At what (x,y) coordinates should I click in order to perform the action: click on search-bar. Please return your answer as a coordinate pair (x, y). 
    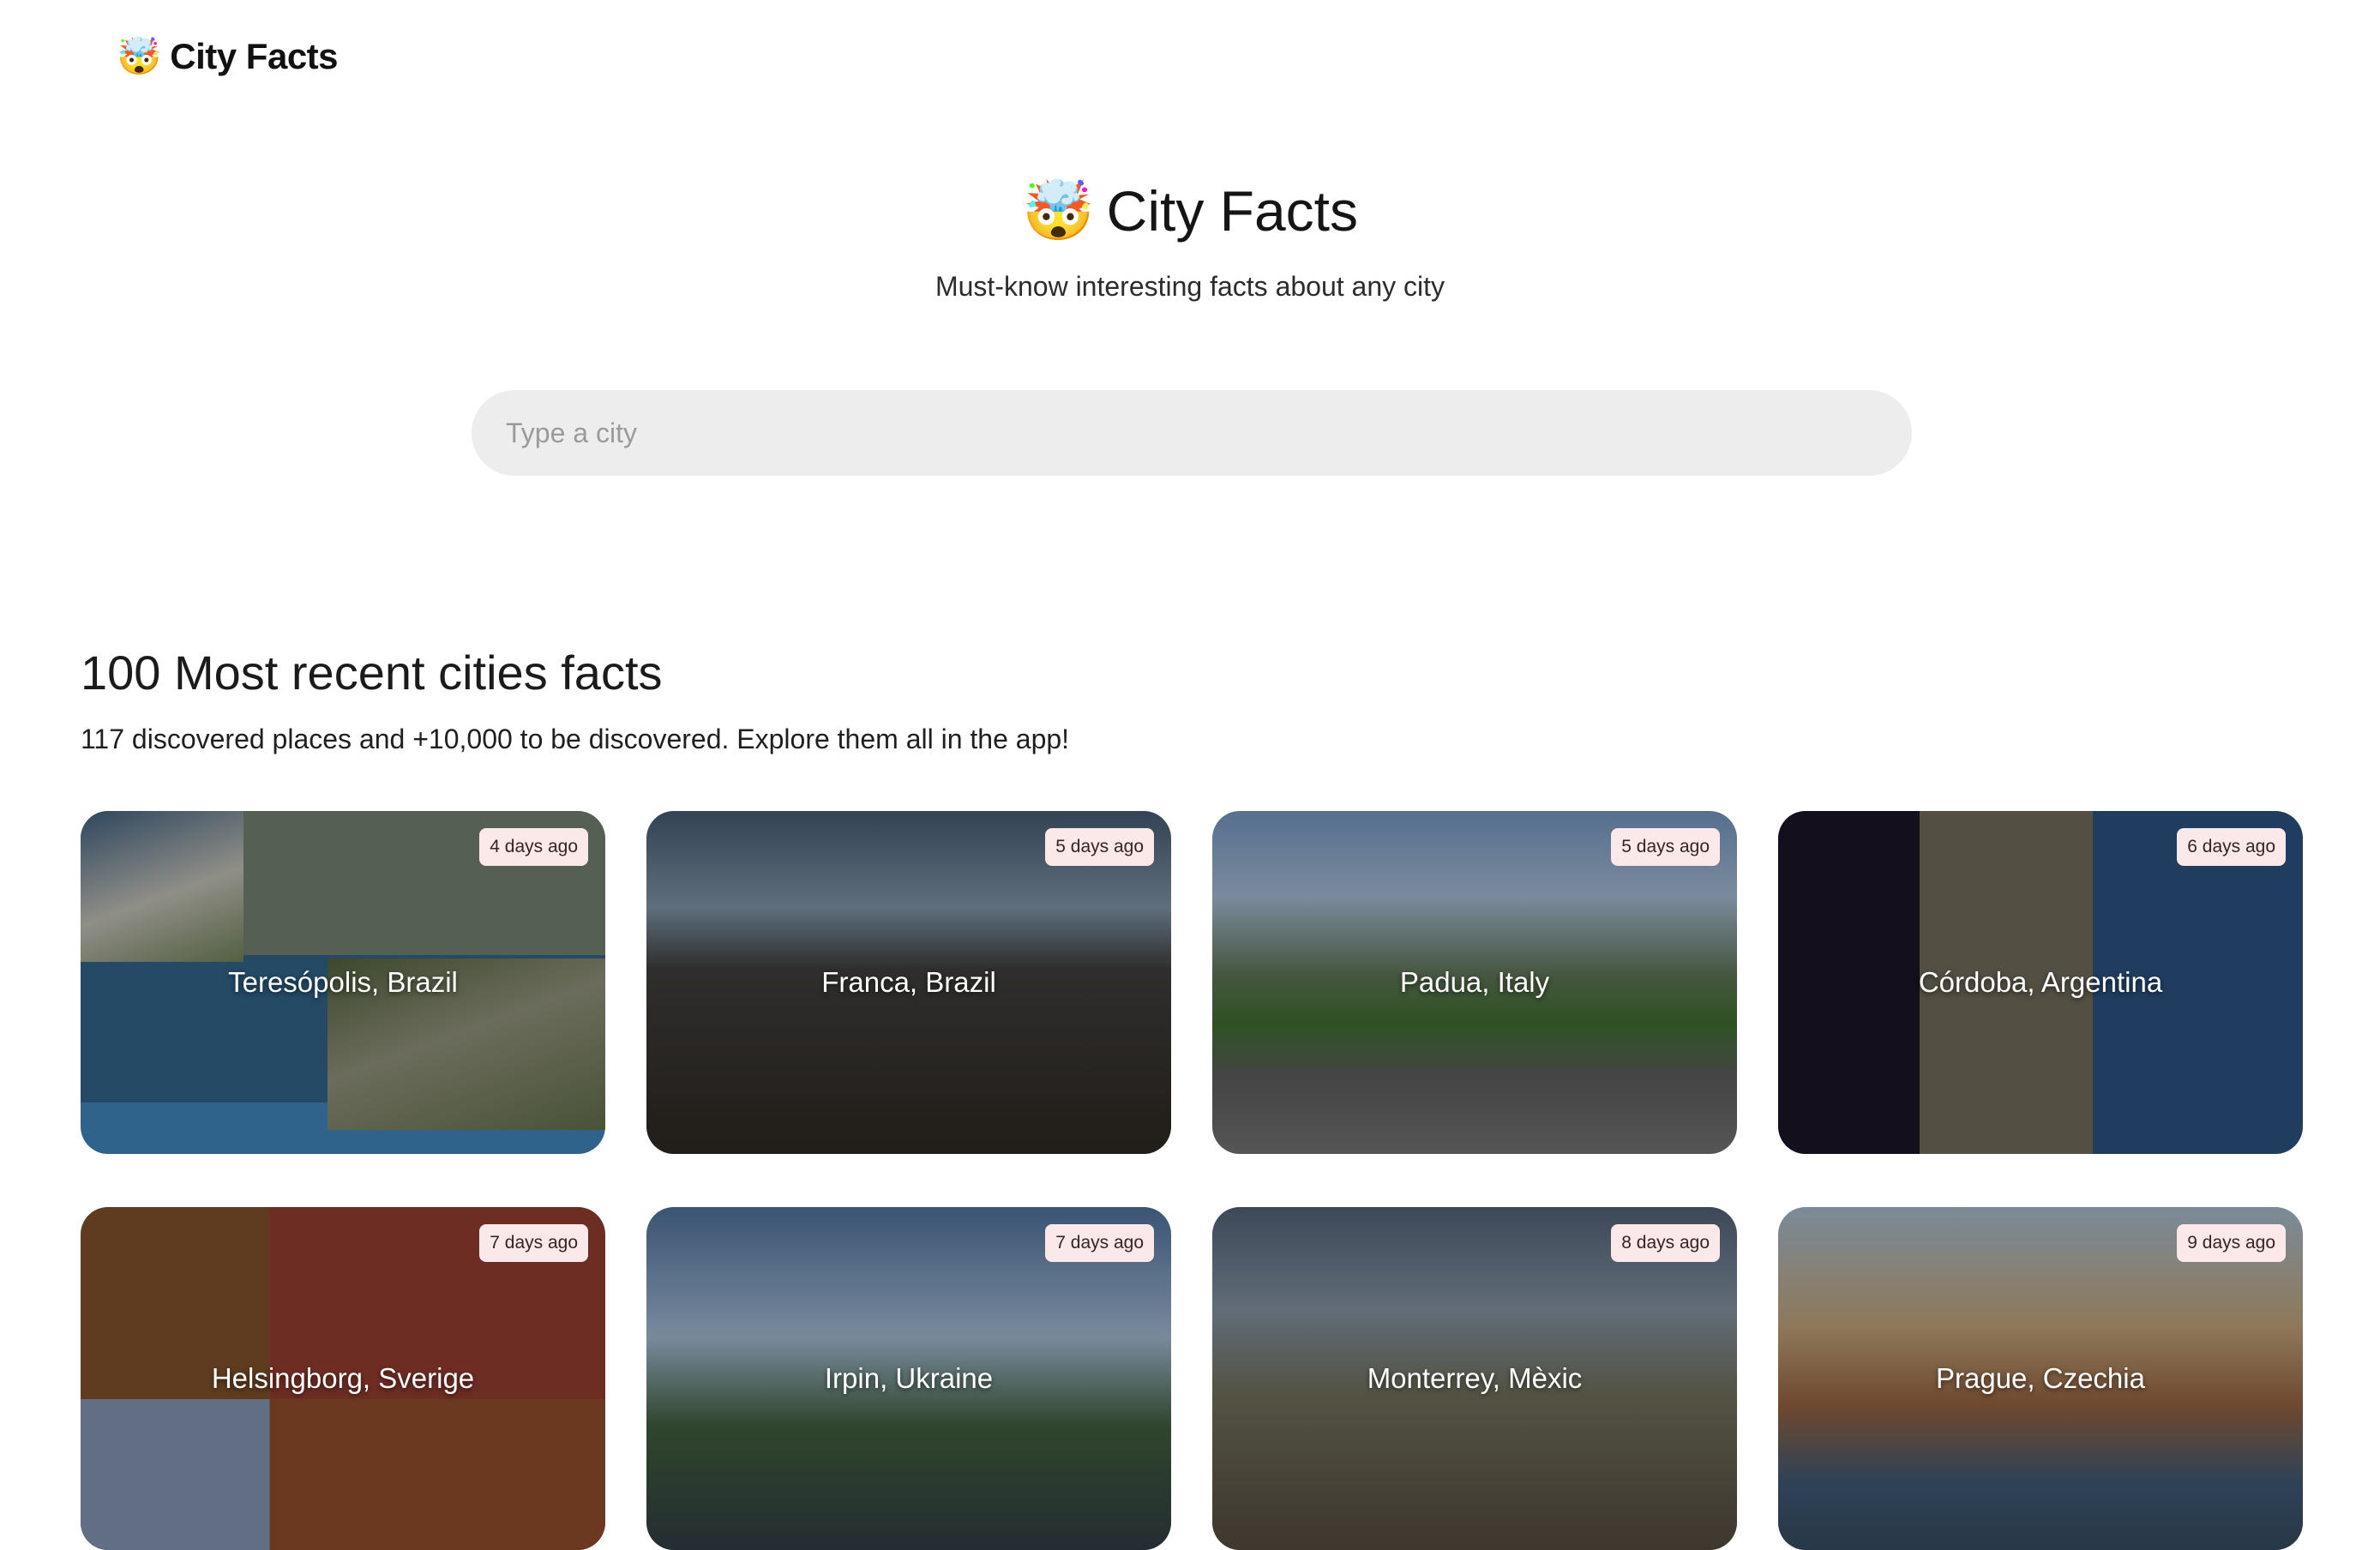
    Looking at the image, I should click on (1192, 433).